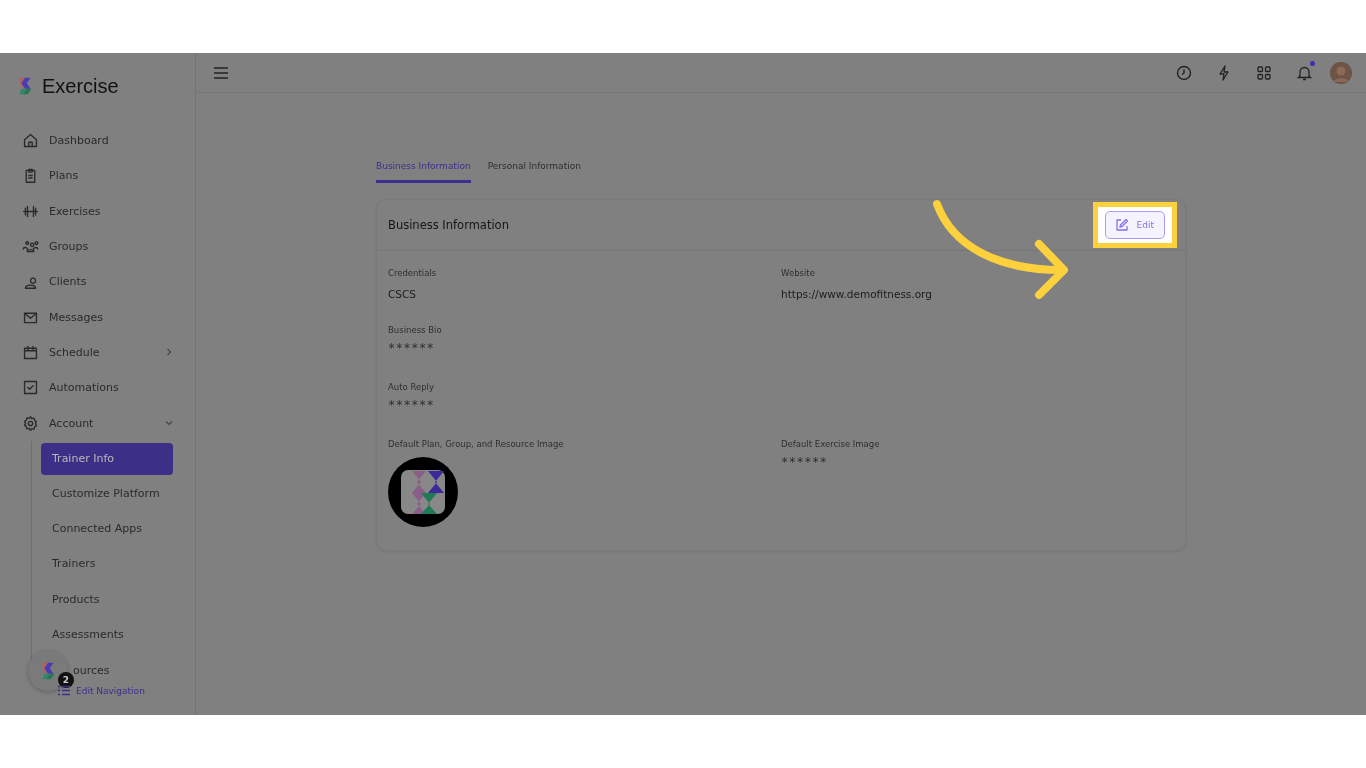  What do you see at coordinates (30, 352) in the screenshot?
I see `calendar-icon` at bounding box center [30, 352].